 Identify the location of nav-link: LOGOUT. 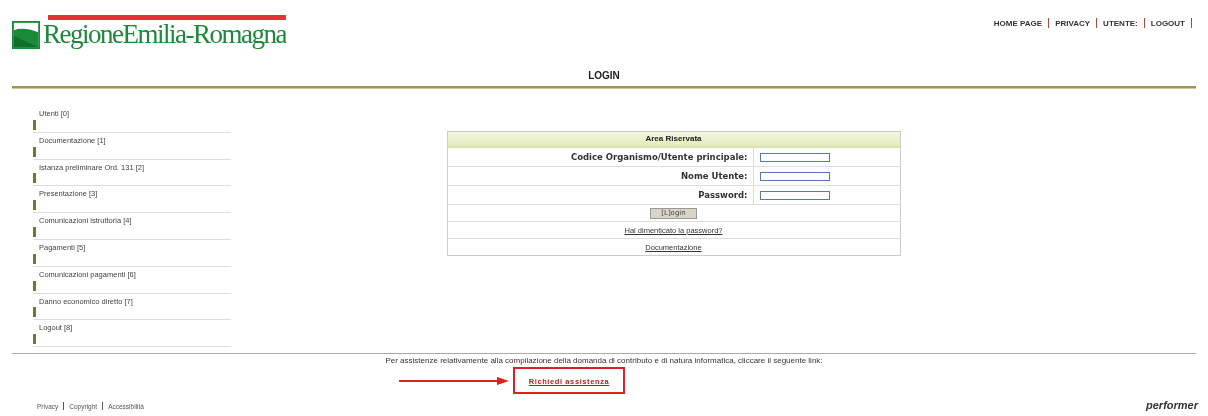
(1167, 23).